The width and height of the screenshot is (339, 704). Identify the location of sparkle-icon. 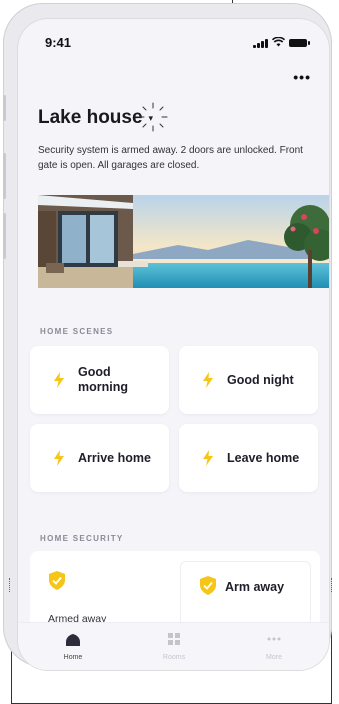
(153, 116).